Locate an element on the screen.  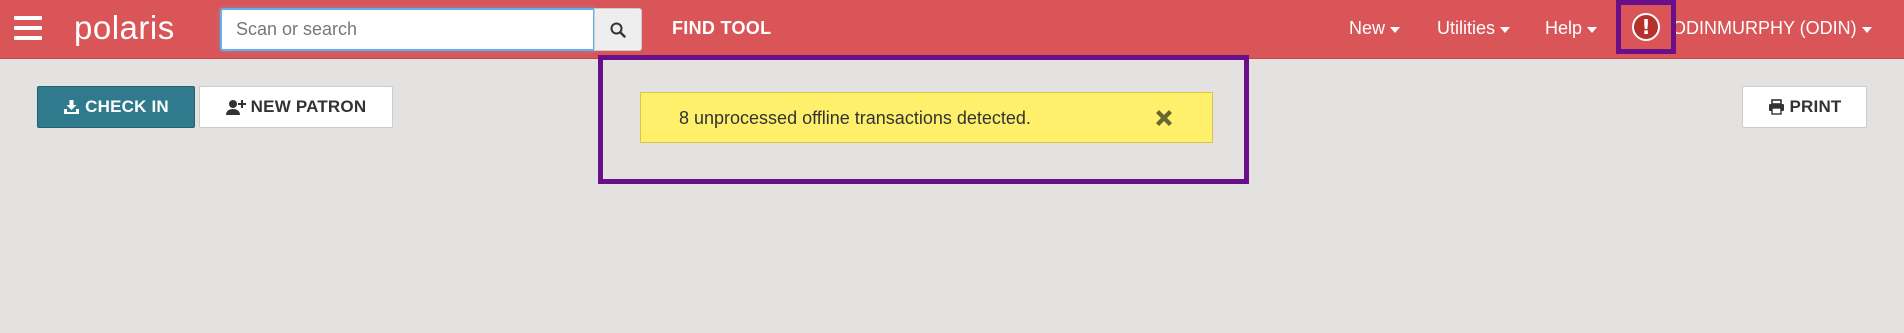
search-bar is located at coordinates (431, 29).